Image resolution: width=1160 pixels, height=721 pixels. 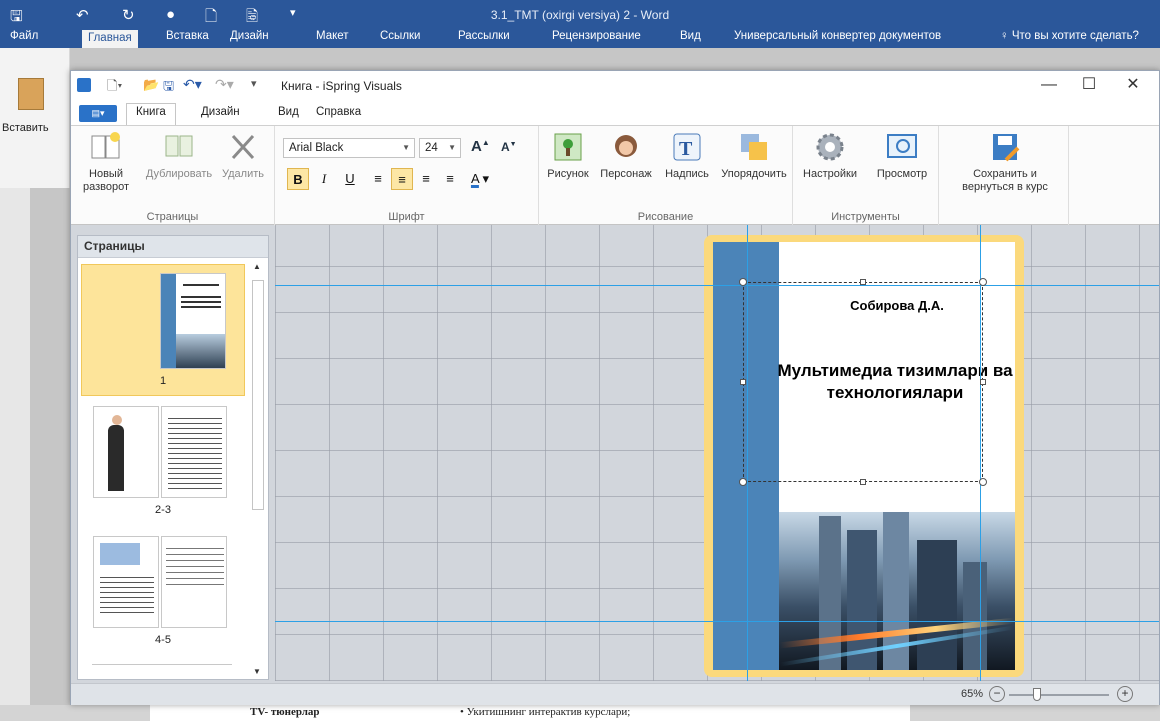 I want to click on zoom-out-button: −, so click(x=997, y=694).